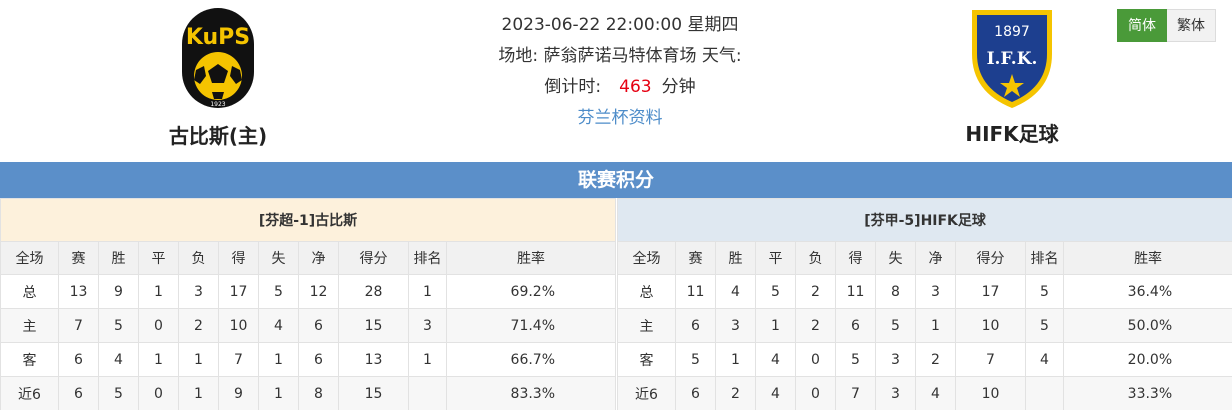 This screenshot has width=1232, height=410. I want to click on table-cell: 20.0%, so click(1147, 359).